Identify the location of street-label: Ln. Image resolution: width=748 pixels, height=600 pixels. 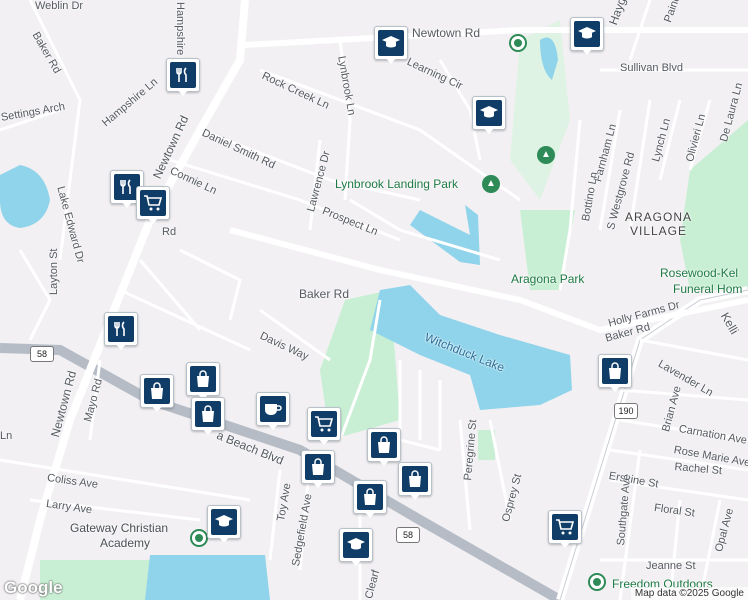
(6, 436).